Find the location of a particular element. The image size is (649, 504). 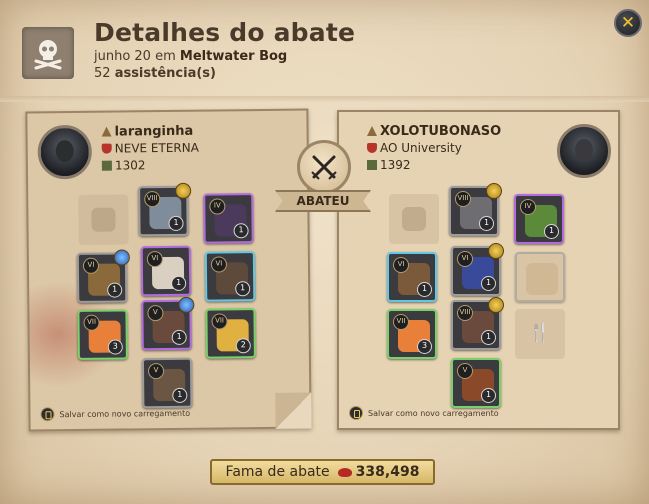

victim-slot-bag is located at coordinates (414, 219).